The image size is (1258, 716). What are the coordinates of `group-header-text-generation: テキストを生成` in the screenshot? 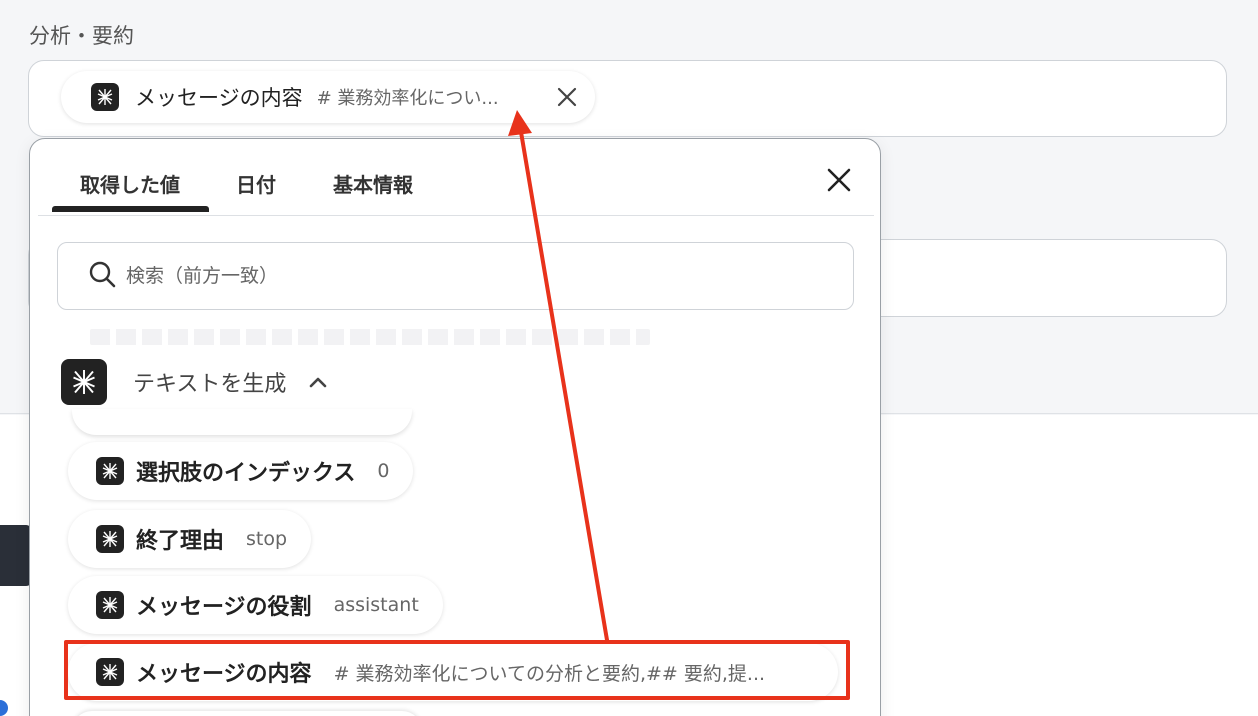 It's located at (194, 382).